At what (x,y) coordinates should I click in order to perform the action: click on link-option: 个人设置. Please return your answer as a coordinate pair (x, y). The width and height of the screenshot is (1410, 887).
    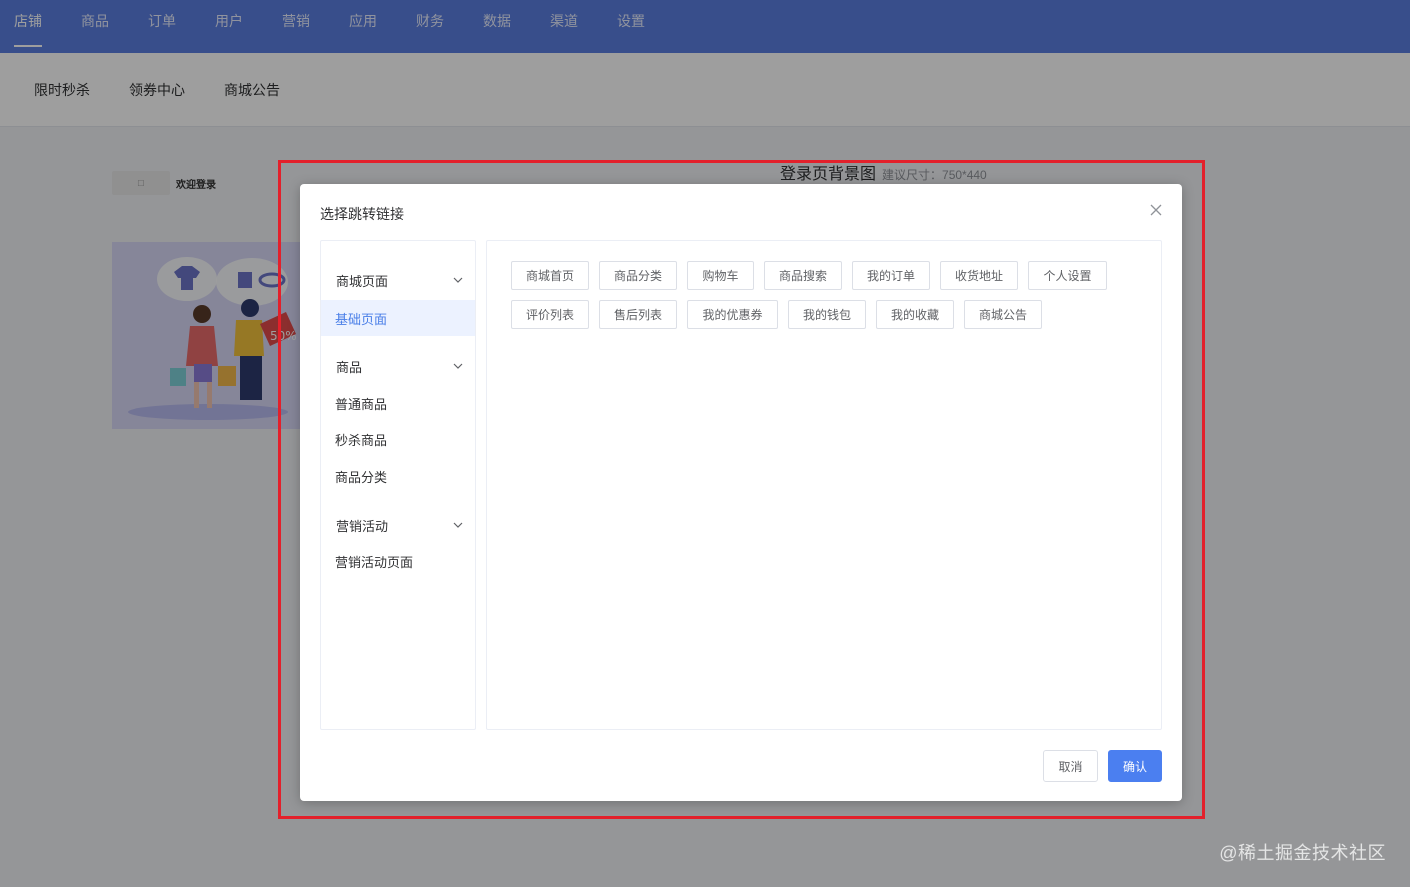
    Looking at the image, I should click on (1067, 275).